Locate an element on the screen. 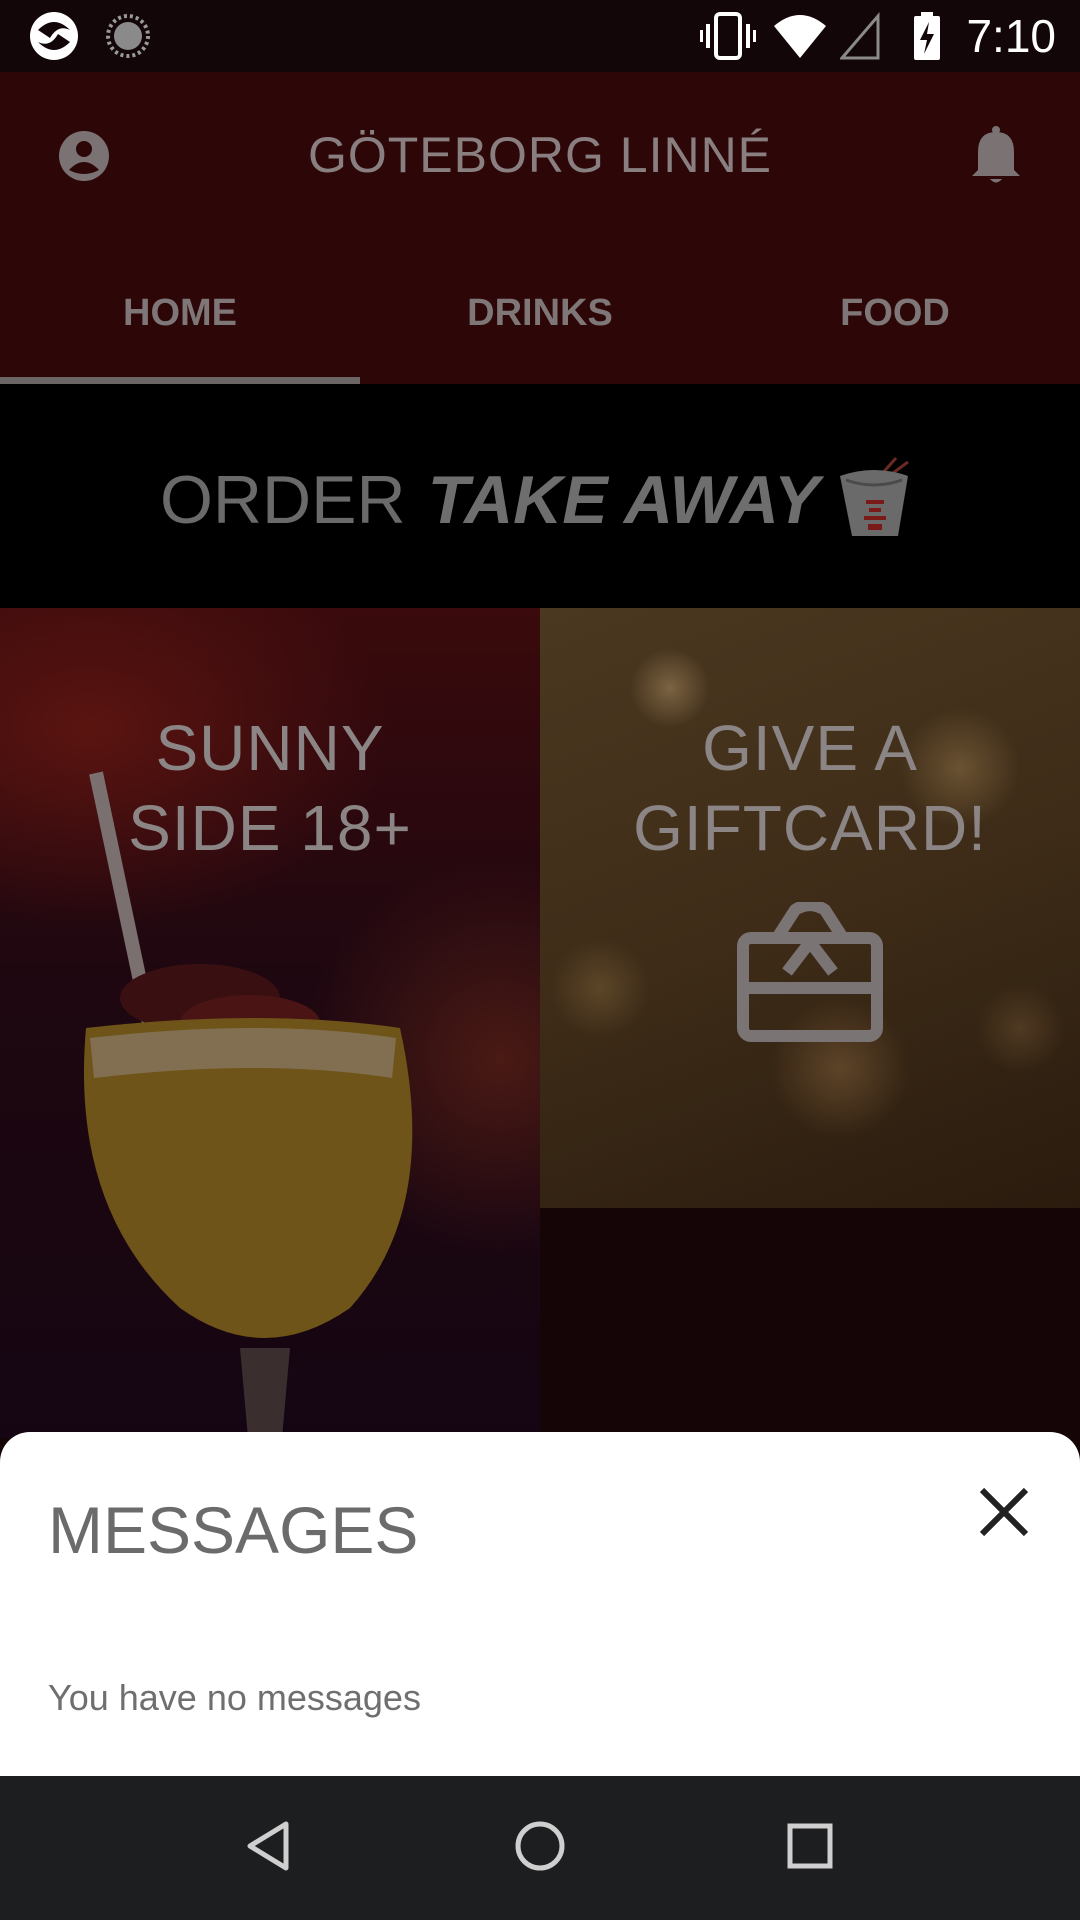  app-title: GÖTEBORG LINNÉ is located at coordinates (540, 155).